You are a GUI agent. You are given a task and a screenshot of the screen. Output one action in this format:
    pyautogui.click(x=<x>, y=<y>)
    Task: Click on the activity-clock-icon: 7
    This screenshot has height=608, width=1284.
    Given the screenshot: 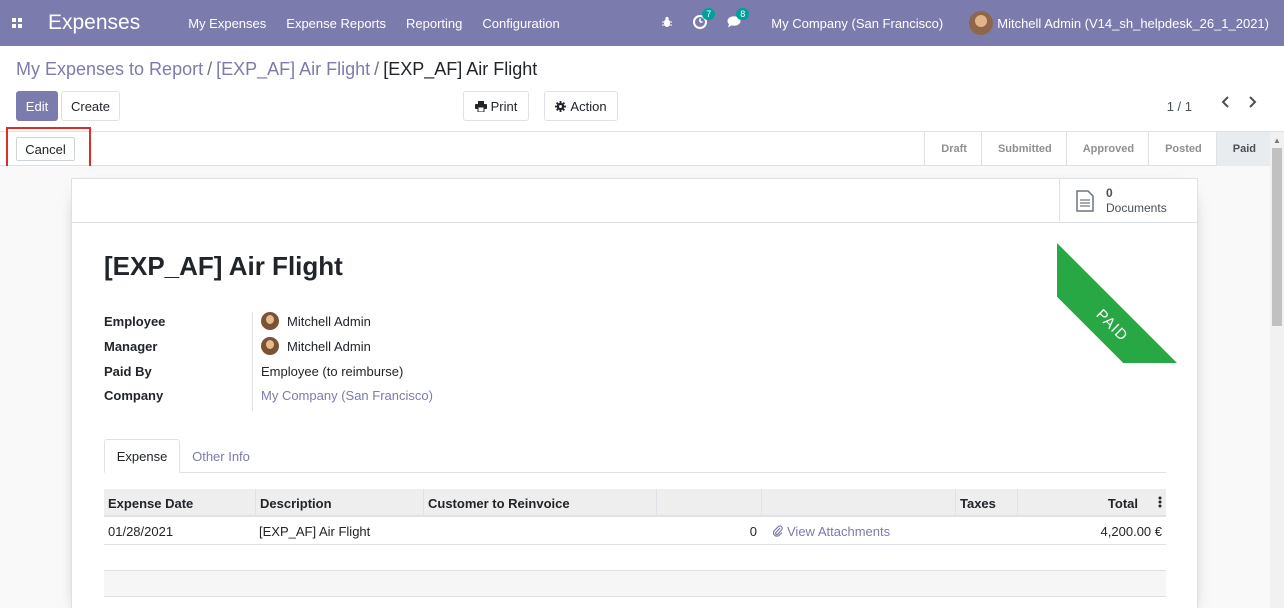 What is the action you would take?
    pyautogui.click(x=704, y=19)
    